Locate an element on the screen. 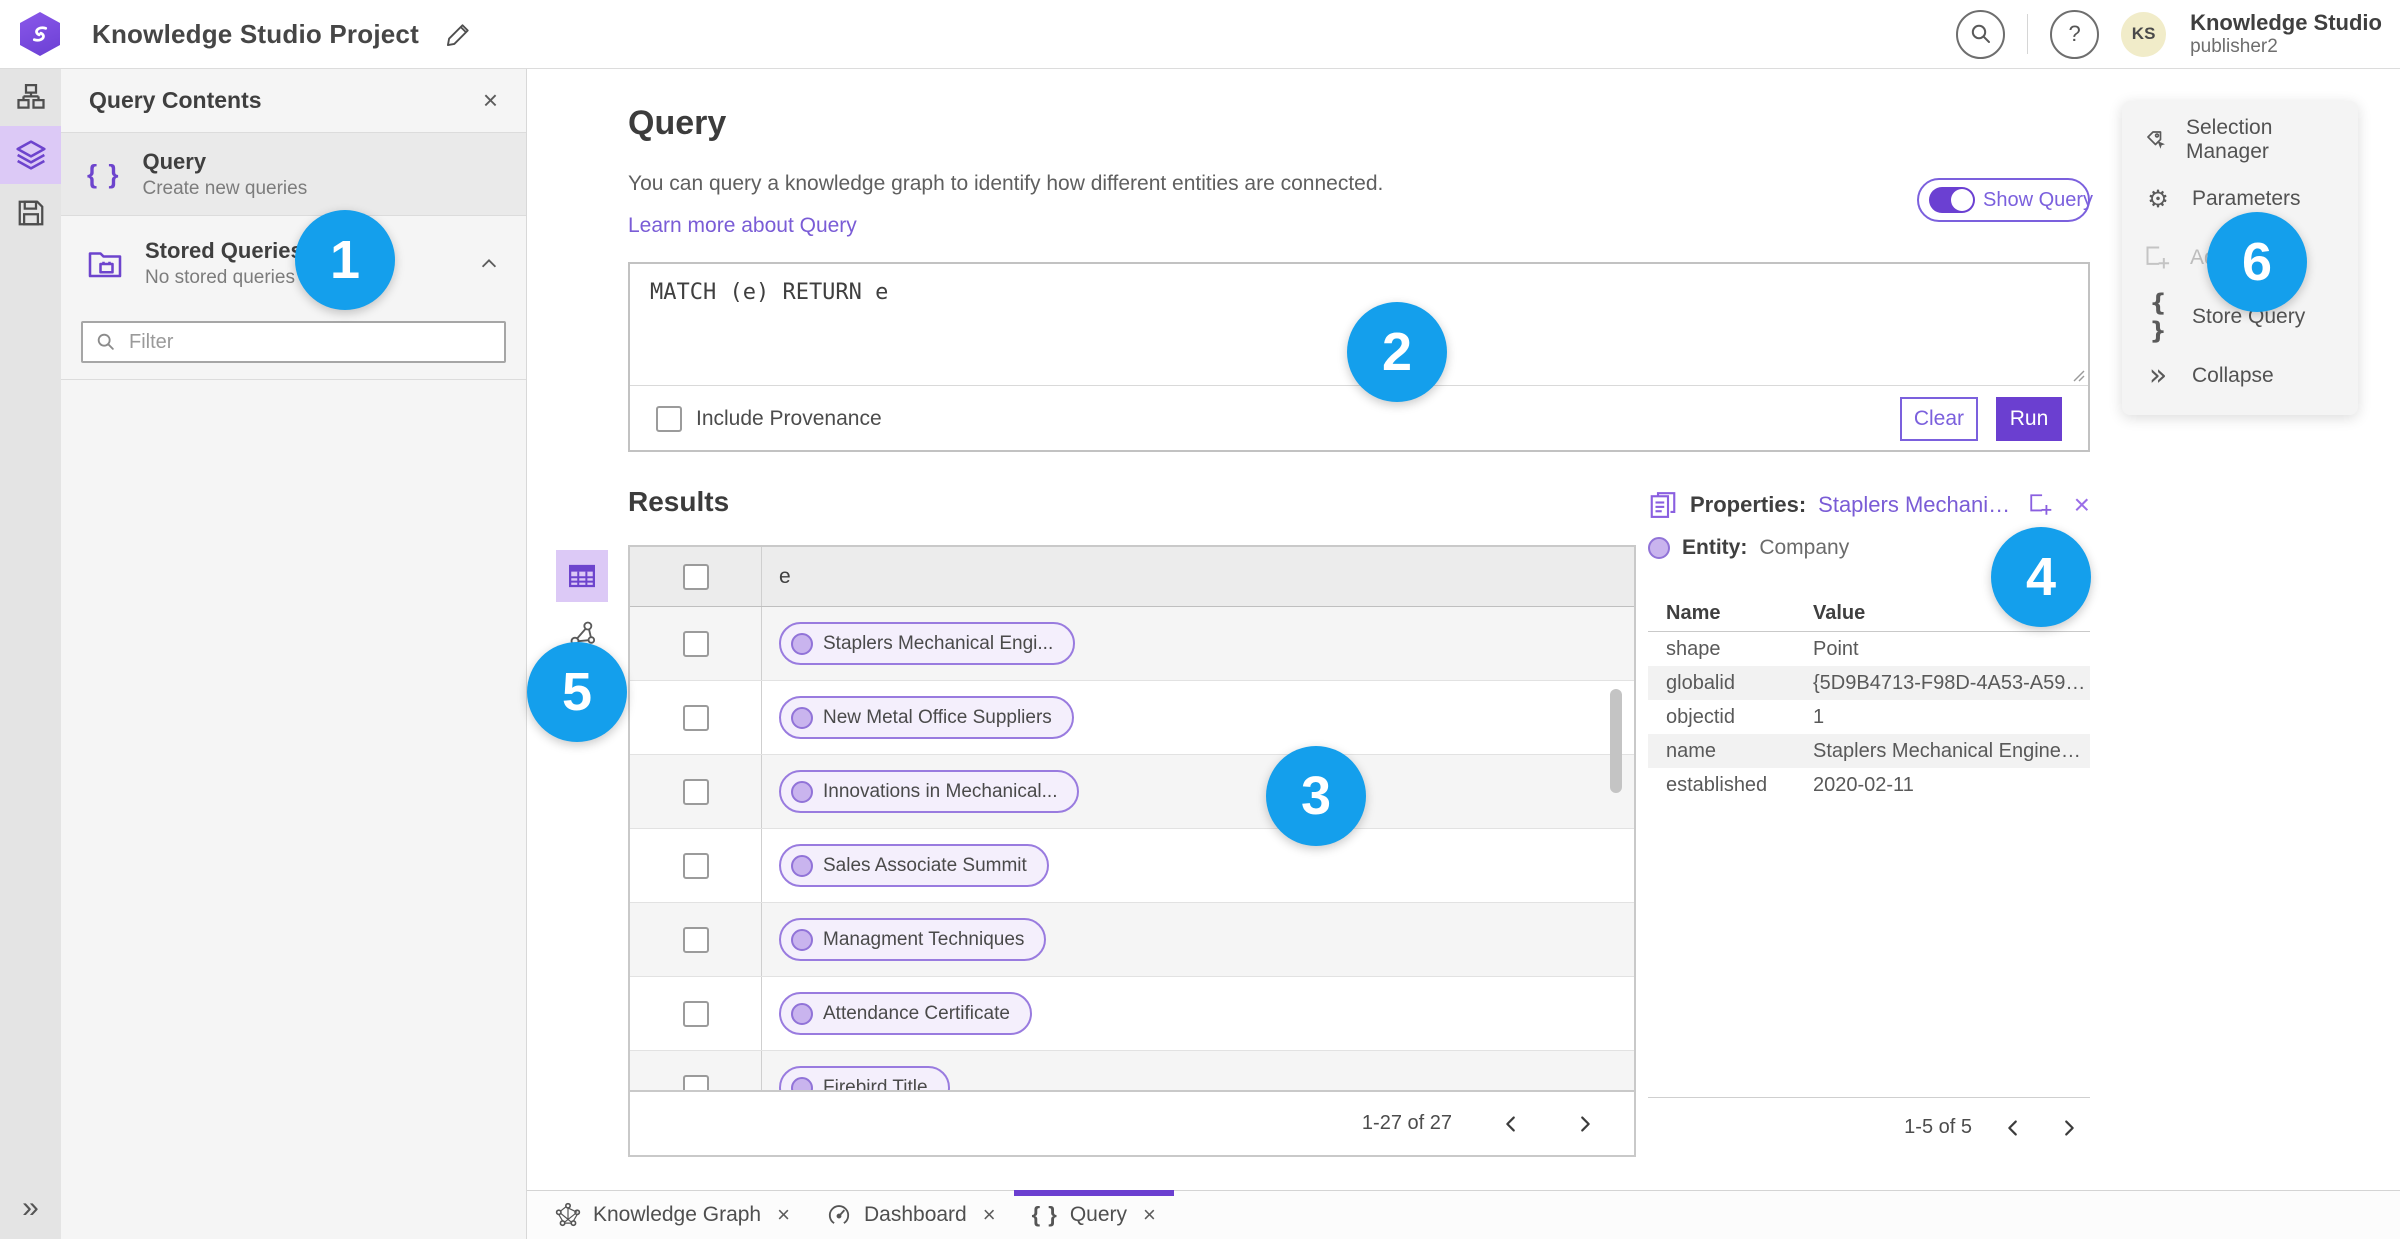 The height and width of the screenshot is (1239, 2400). search-icon is located at coordinates (1981, 34).